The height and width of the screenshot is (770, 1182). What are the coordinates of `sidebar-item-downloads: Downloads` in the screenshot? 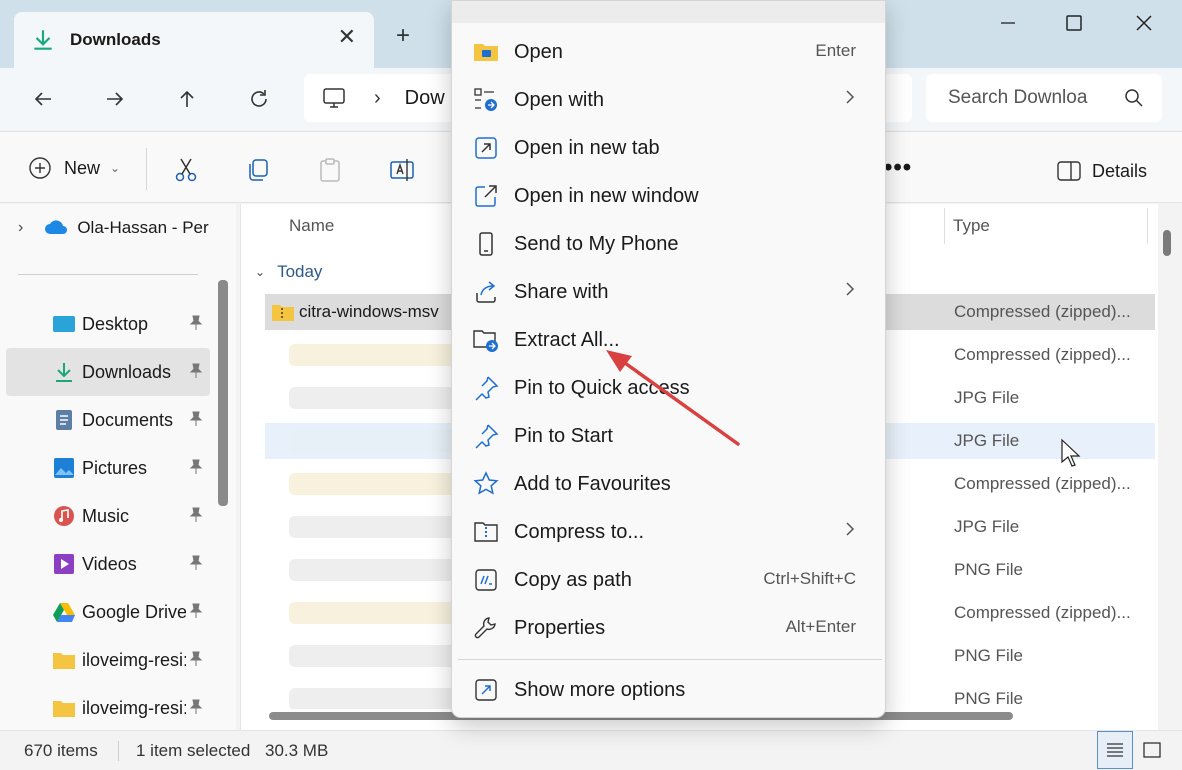 It's located at (108, 372).